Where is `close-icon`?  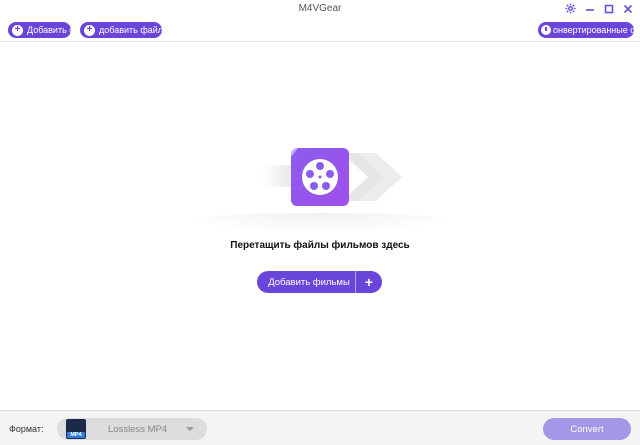
close-icon is located at coordinates (627, 8).